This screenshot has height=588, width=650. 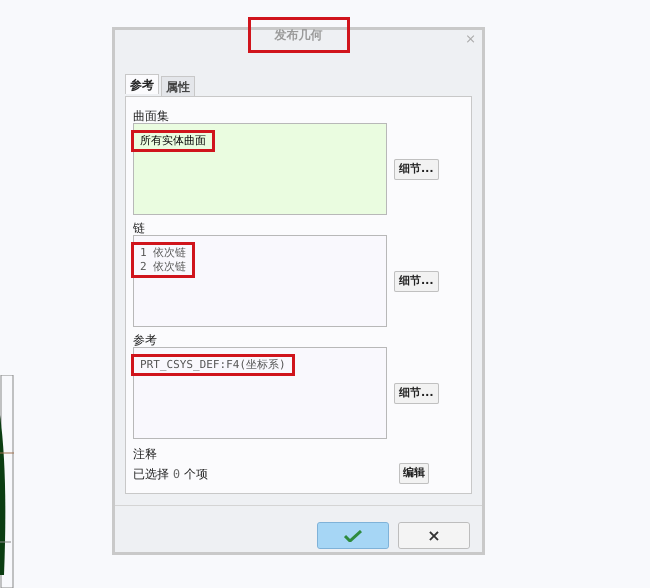 I want to click on selection-count: 已选择 0 个项, so click(x=170, y=474).